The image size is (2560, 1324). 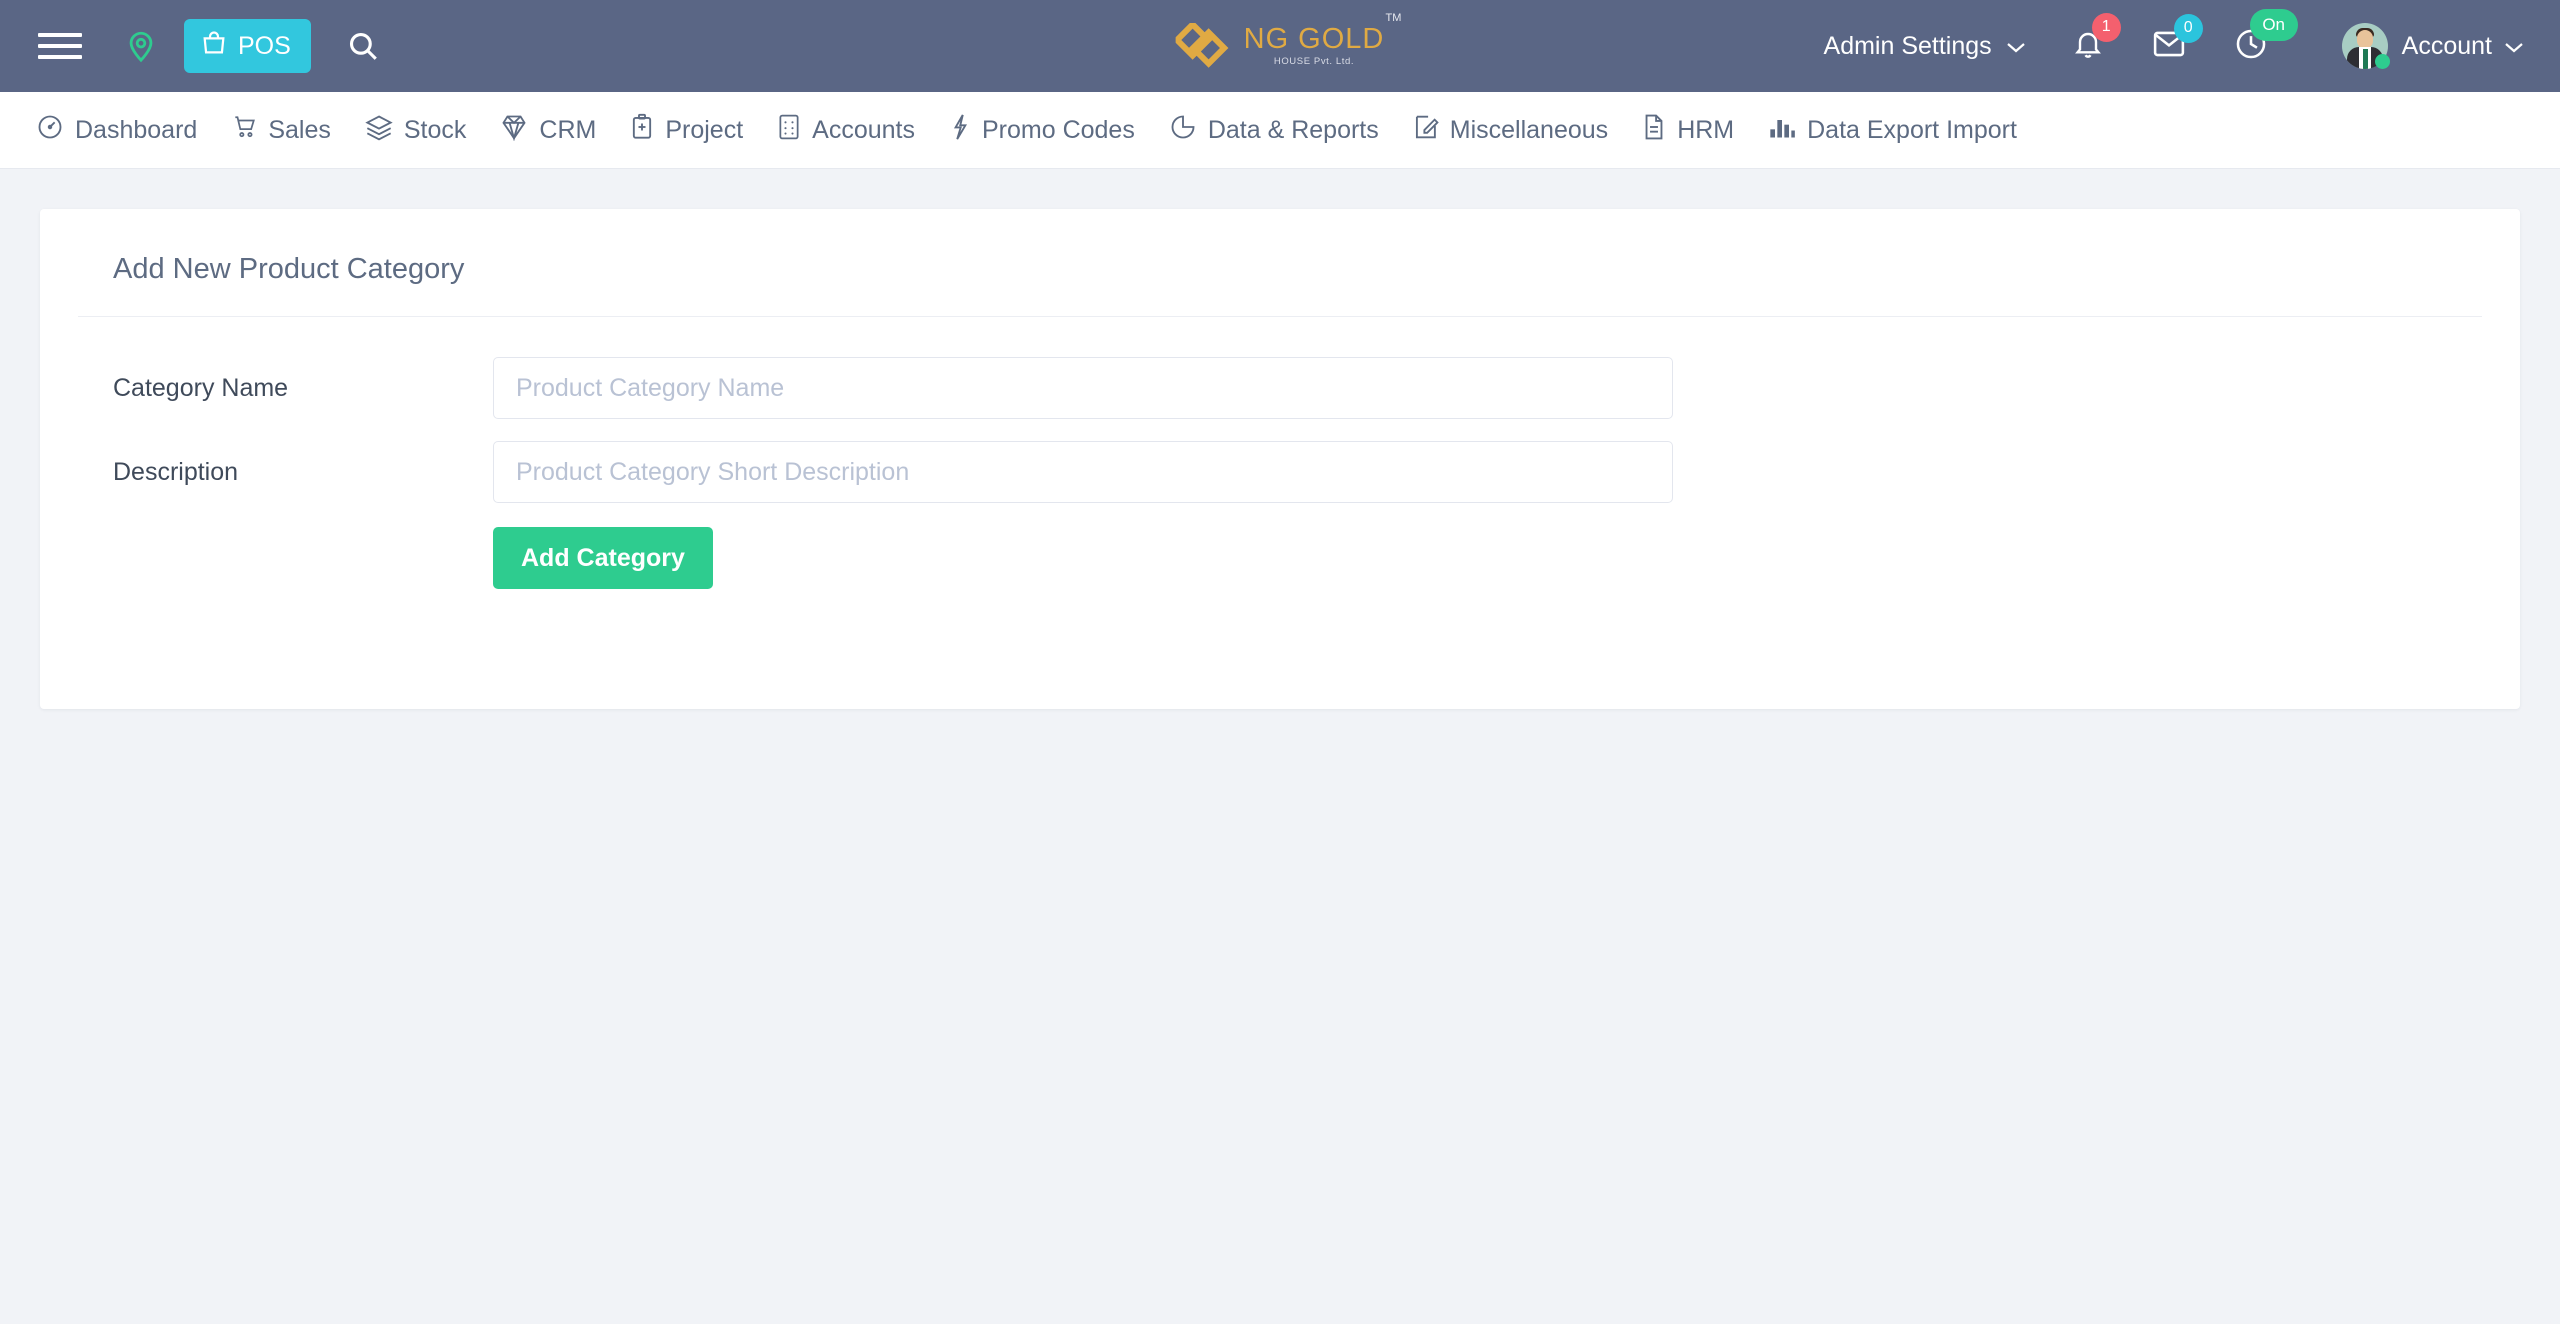 I want to click on nav-item-data-export-import: Data Export Import, so click(x=1892, y=130).